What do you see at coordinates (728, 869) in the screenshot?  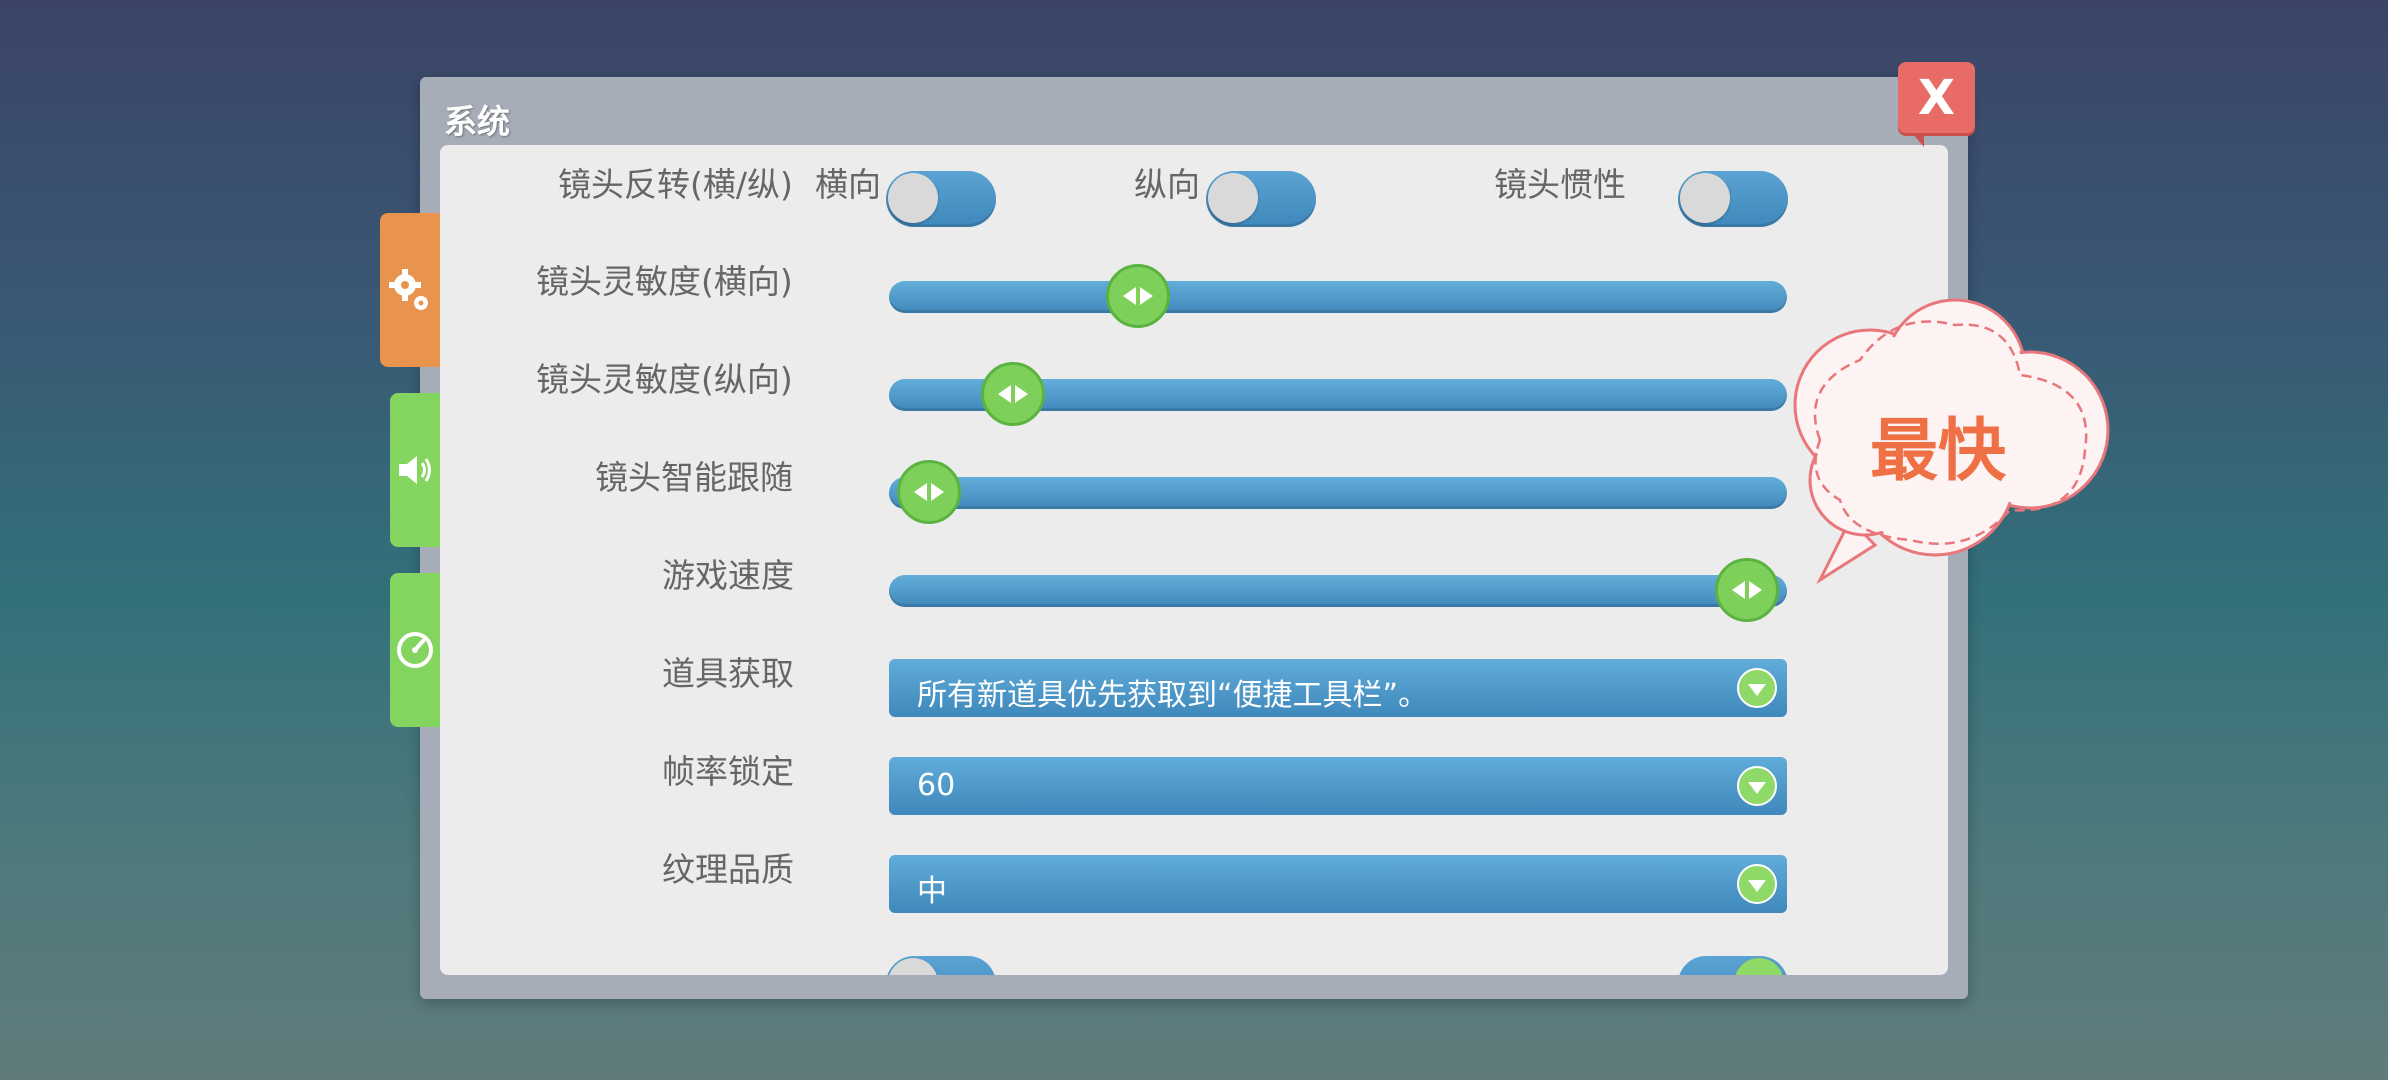 I see `texture-label: 纹理品质` at bounding box center [728, 869].